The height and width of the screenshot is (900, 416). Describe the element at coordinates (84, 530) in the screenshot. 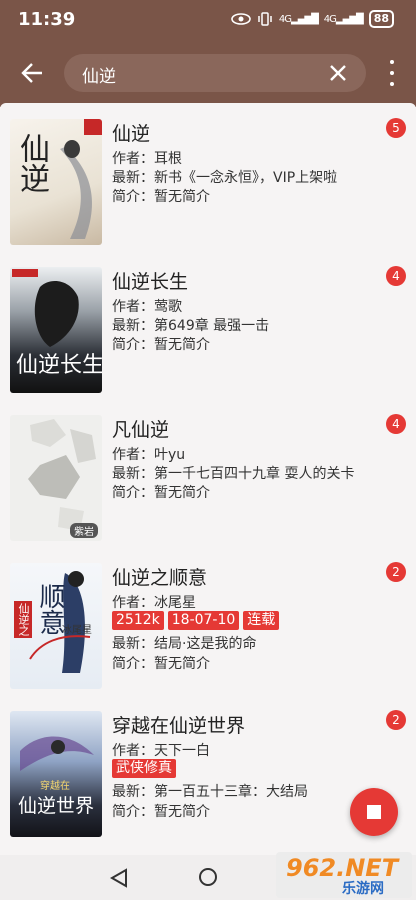

I see `cover-publisher: 紫岩` at that location.